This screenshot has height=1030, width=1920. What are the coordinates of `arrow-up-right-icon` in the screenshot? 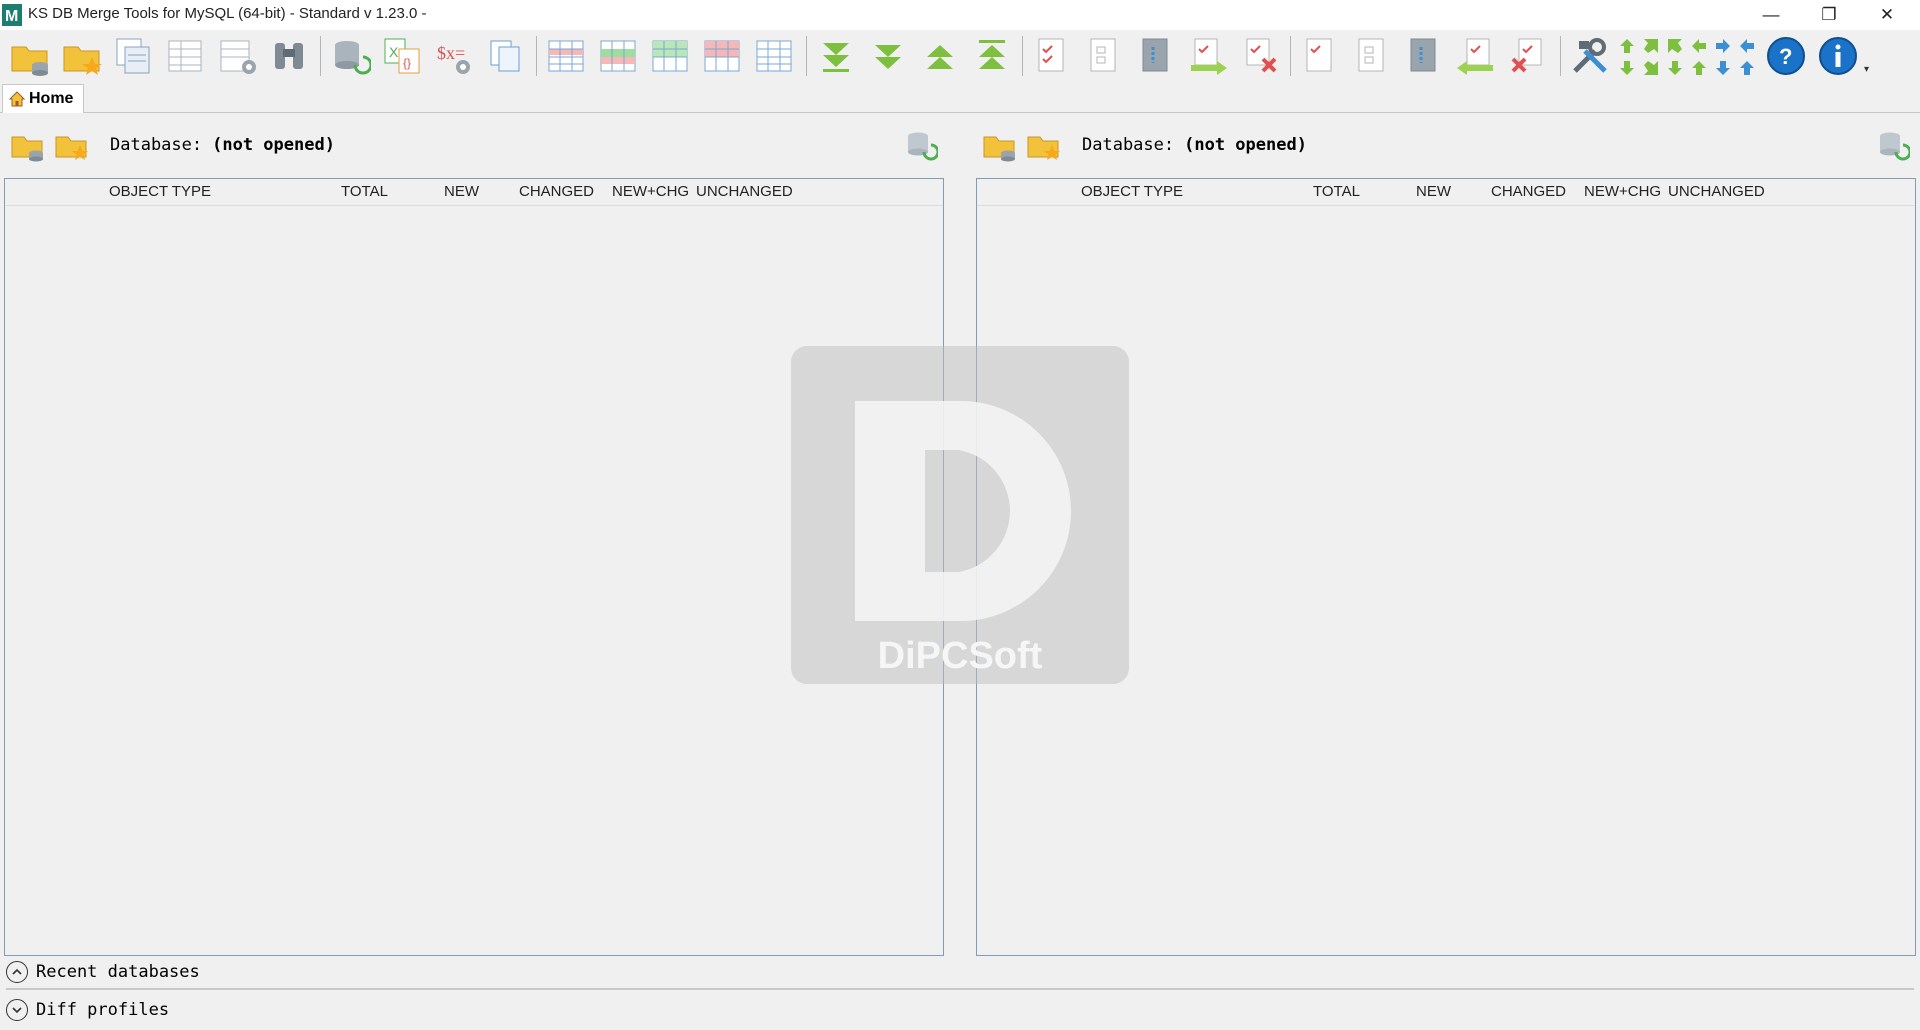 It's located at (1651, 46).